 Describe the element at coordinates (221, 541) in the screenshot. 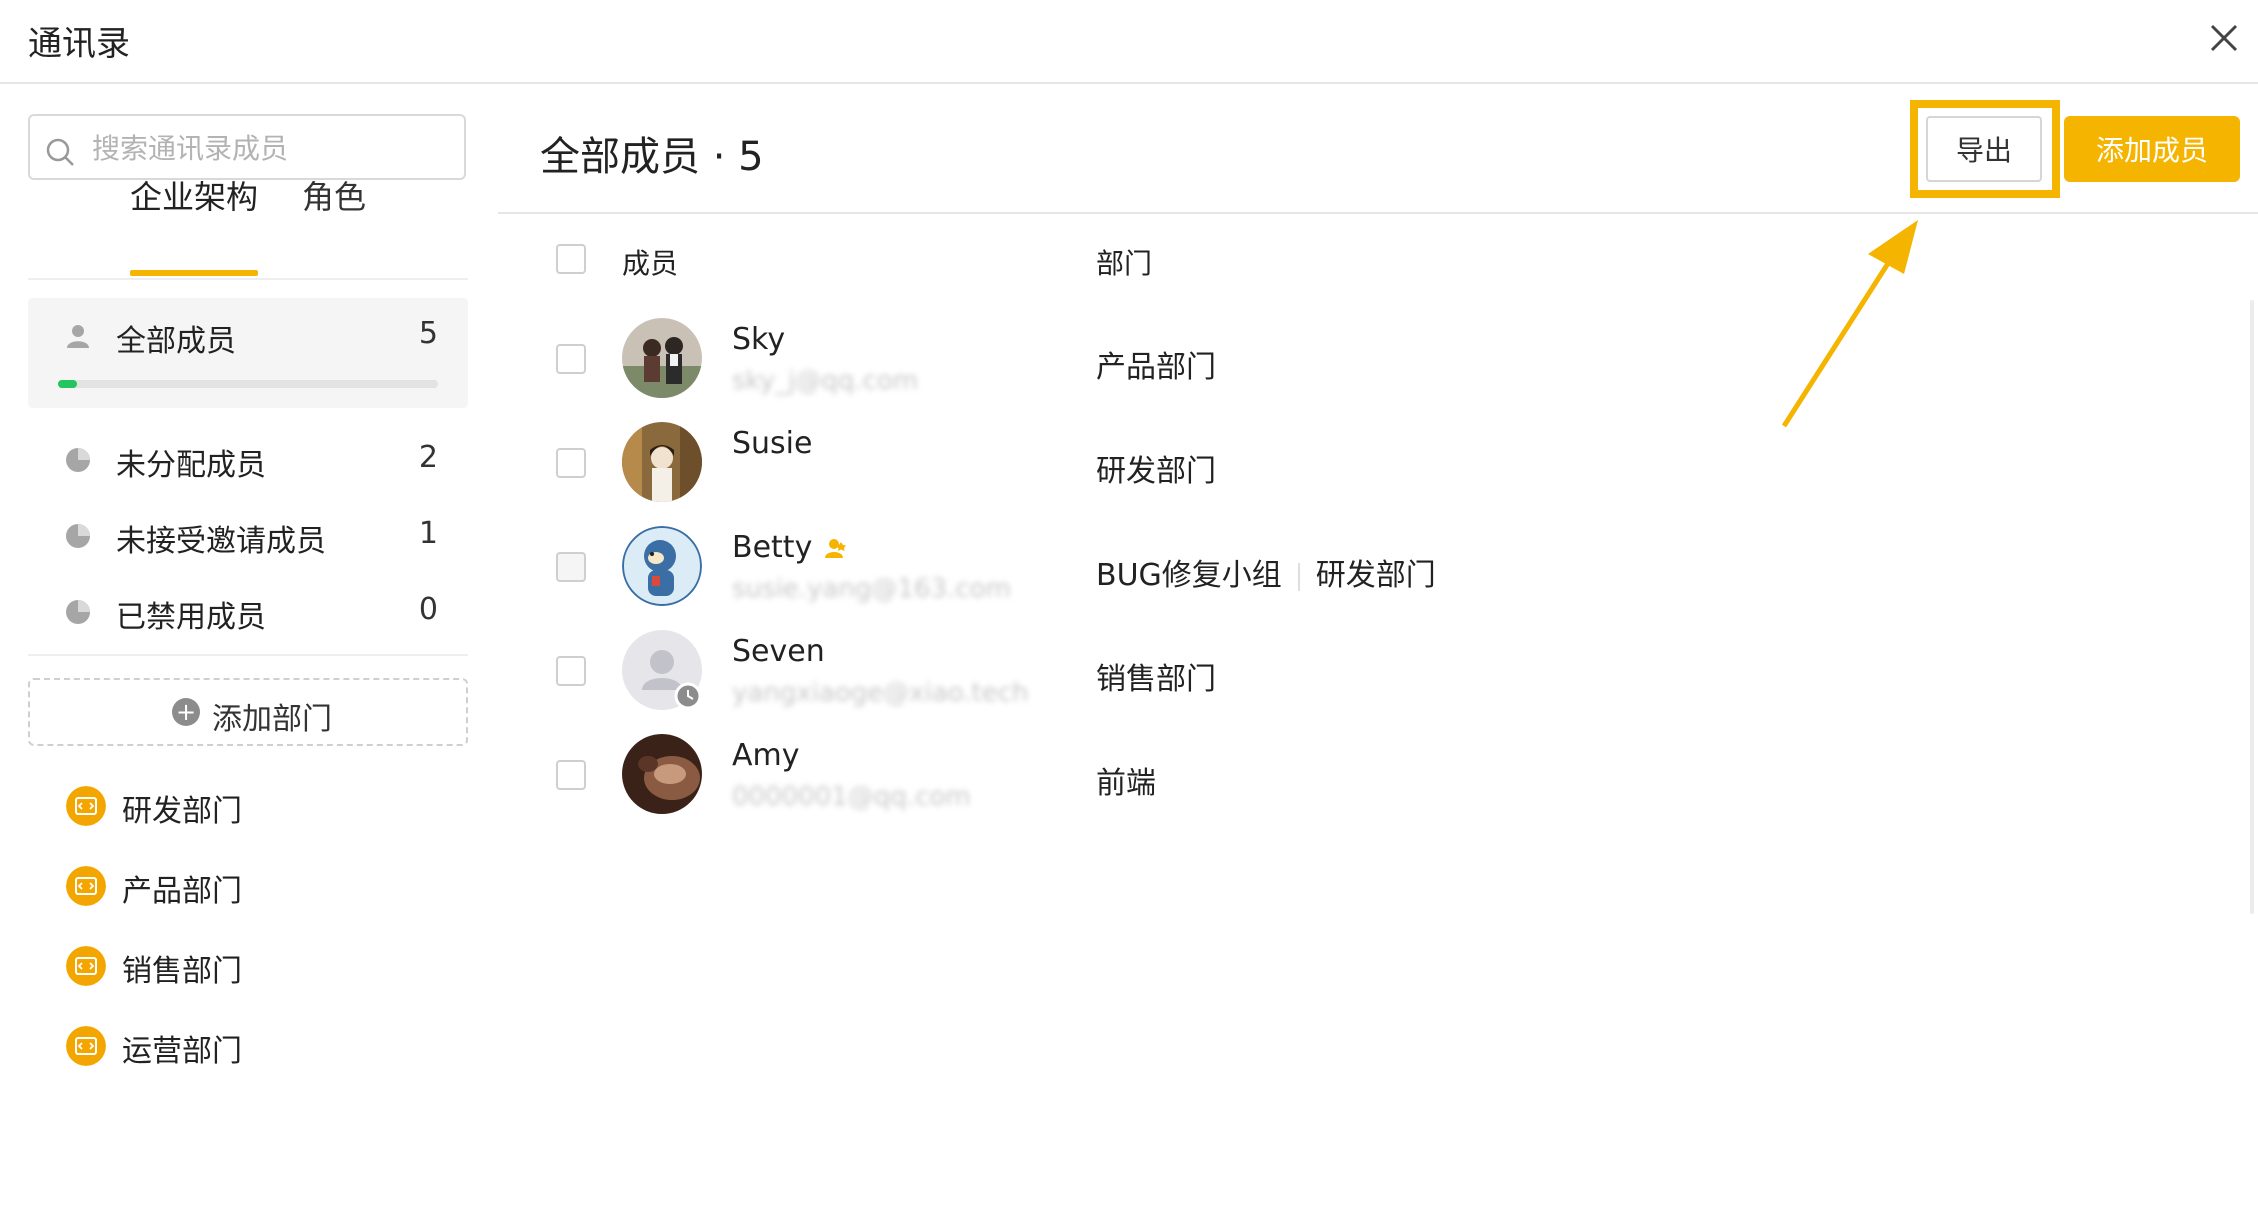

I see `group-label: 未接受邀请成员` at that location.